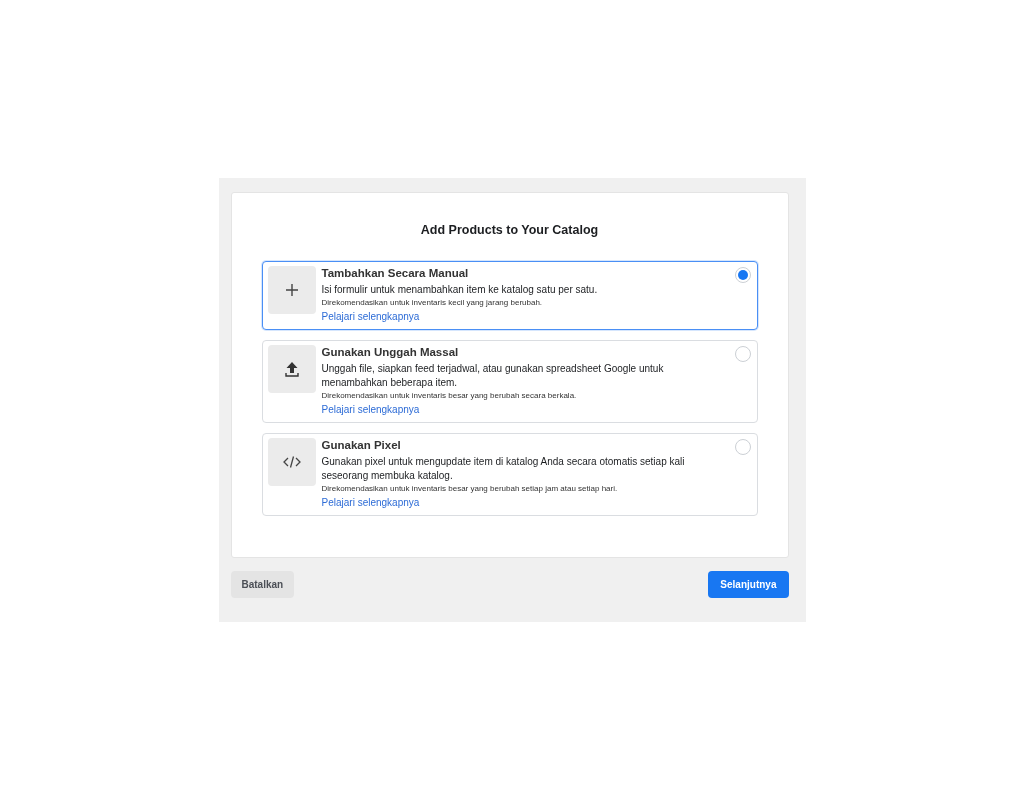 Image resolution: width=1024 pixels, height=800 pixels. Describe the element at coordinates (291, 290) in the screenshot. I see `plus-icon` at that location.